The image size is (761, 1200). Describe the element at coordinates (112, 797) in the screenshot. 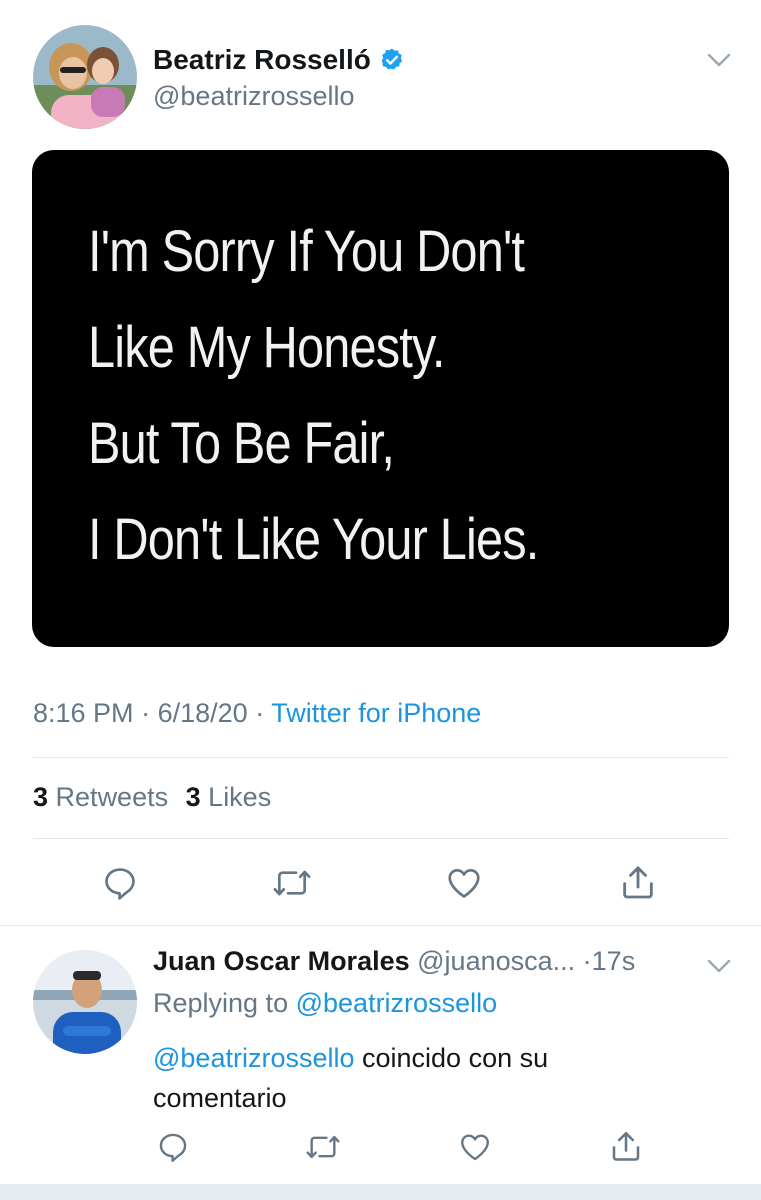

I see `retweets-label: Retweets` at that location.